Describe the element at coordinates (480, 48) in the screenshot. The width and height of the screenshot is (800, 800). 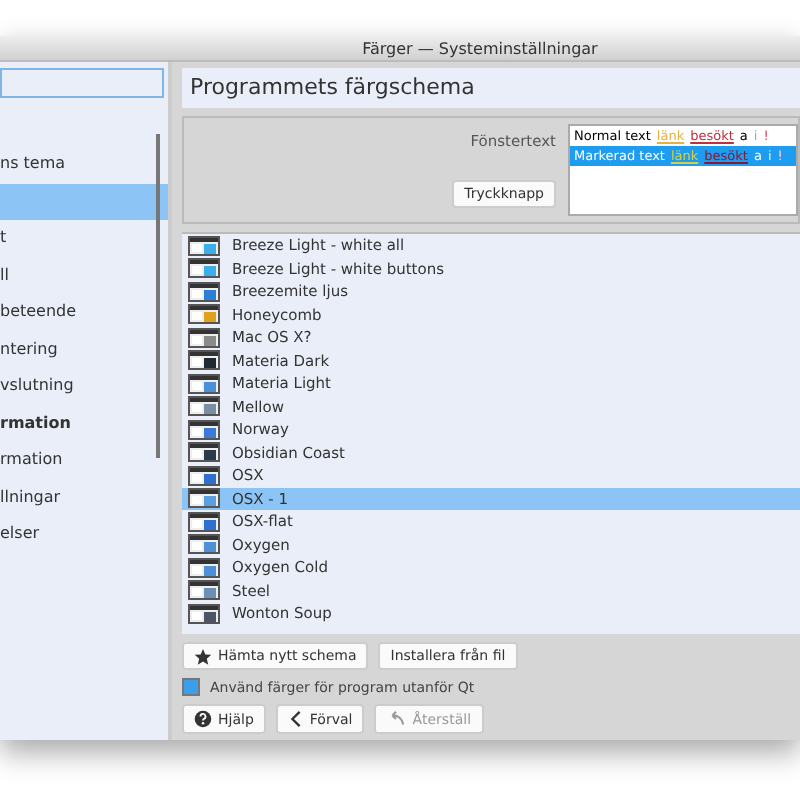
I see `window-title: Färger — Systeminställningar` at that location.